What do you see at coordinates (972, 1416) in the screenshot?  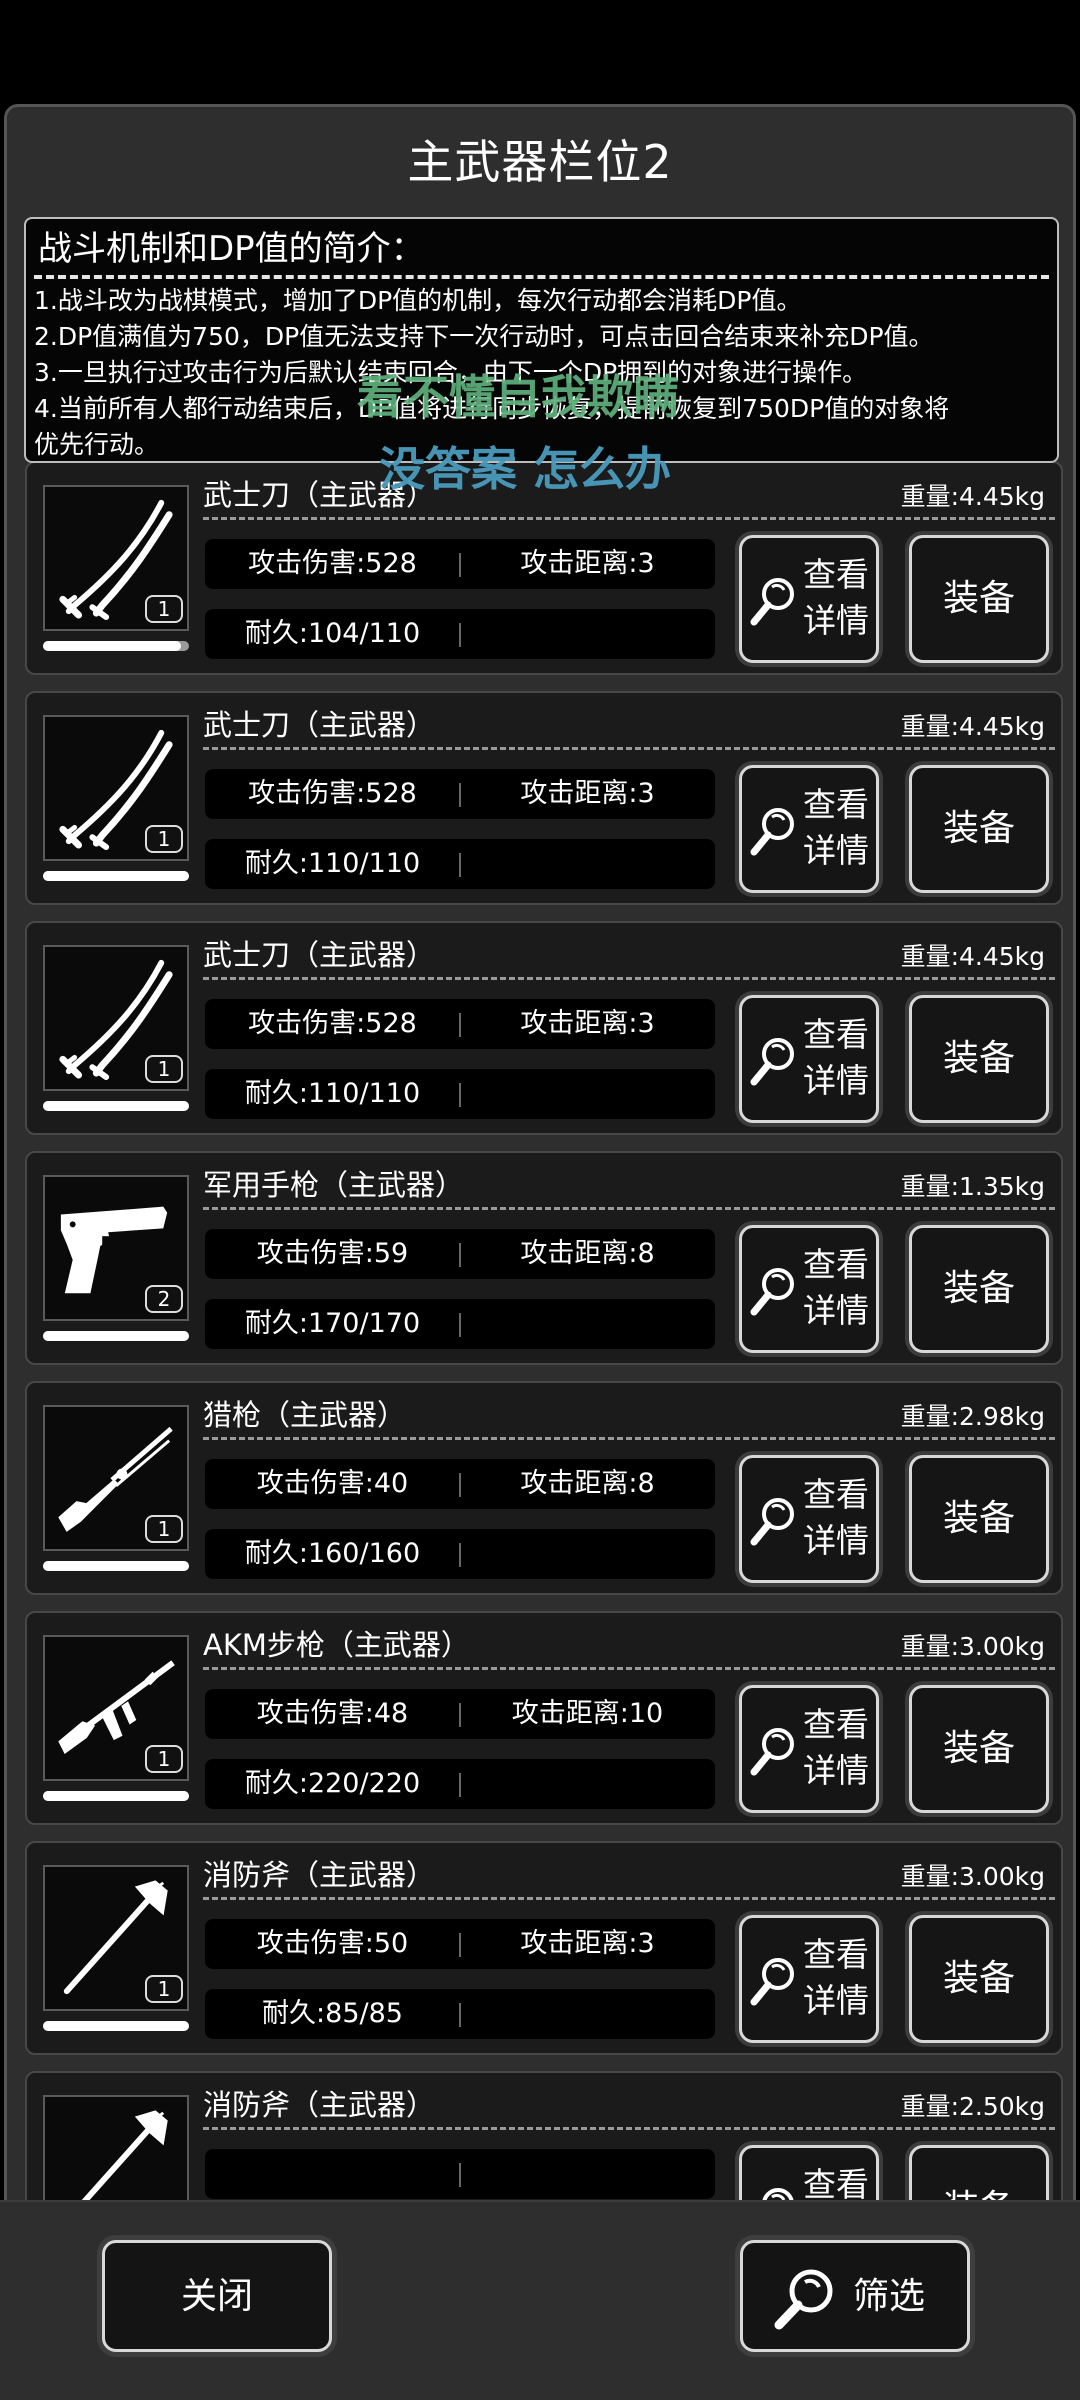 I see `weapon-weight: 重量:2.98kg` at bounding box center [972, 1416].